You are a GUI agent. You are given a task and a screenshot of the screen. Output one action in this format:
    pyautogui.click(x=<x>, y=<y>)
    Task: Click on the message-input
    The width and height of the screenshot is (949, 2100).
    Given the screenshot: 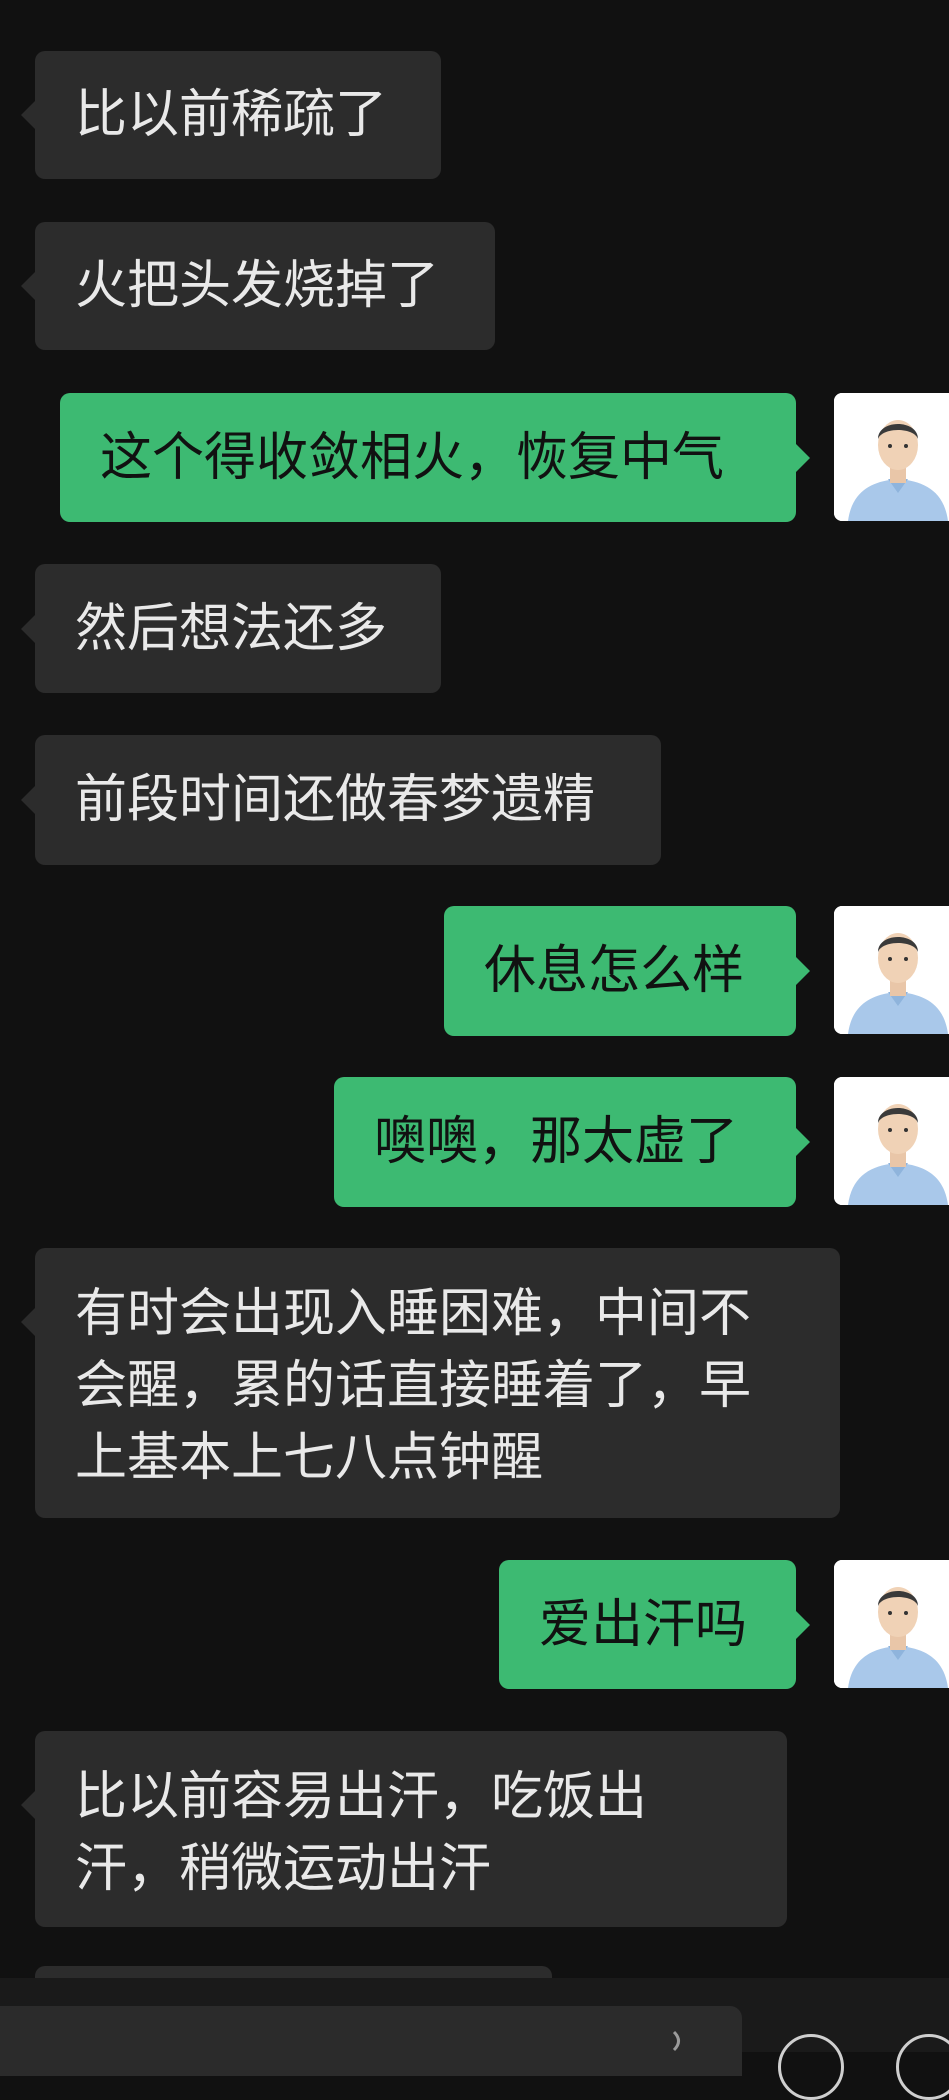 What is the action you would take?
    pyautogui.click(x=371, y=2041)
    